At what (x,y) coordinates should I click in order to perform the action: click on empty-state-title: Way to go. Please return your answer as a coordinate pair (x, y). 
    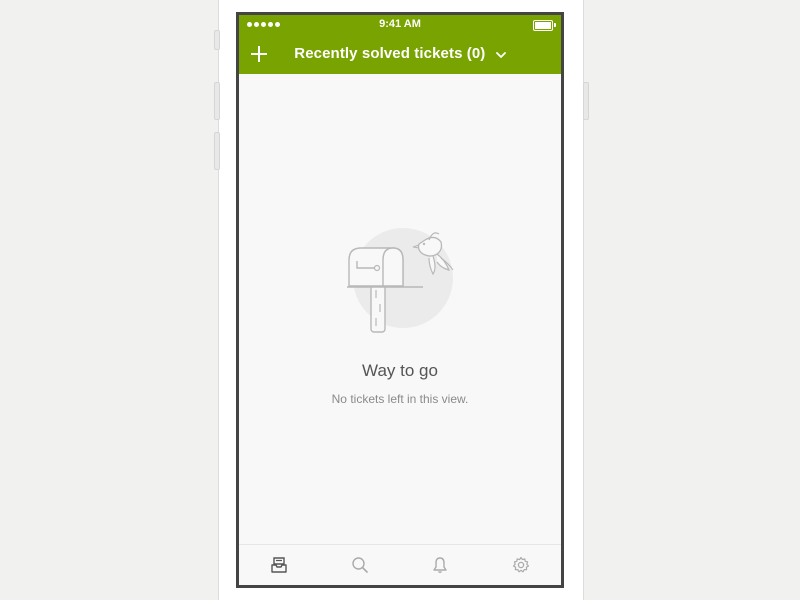
    Looking at the image, I should click on (400, 370).